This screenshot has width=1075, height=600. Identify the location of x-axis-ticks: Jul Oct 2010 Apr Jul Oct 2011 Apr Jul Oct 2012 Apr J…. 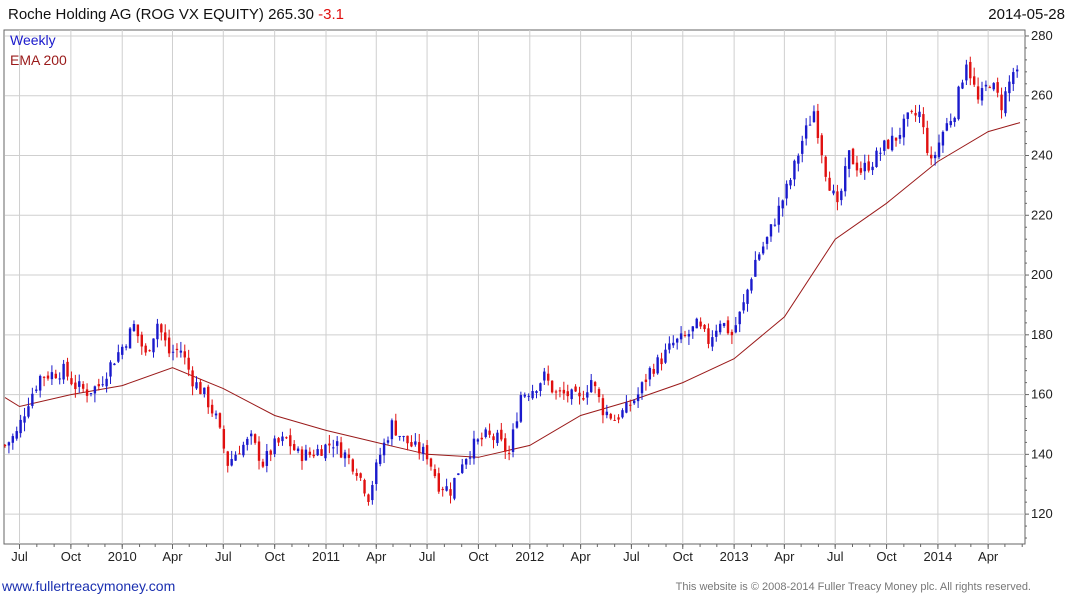
(517, 554).